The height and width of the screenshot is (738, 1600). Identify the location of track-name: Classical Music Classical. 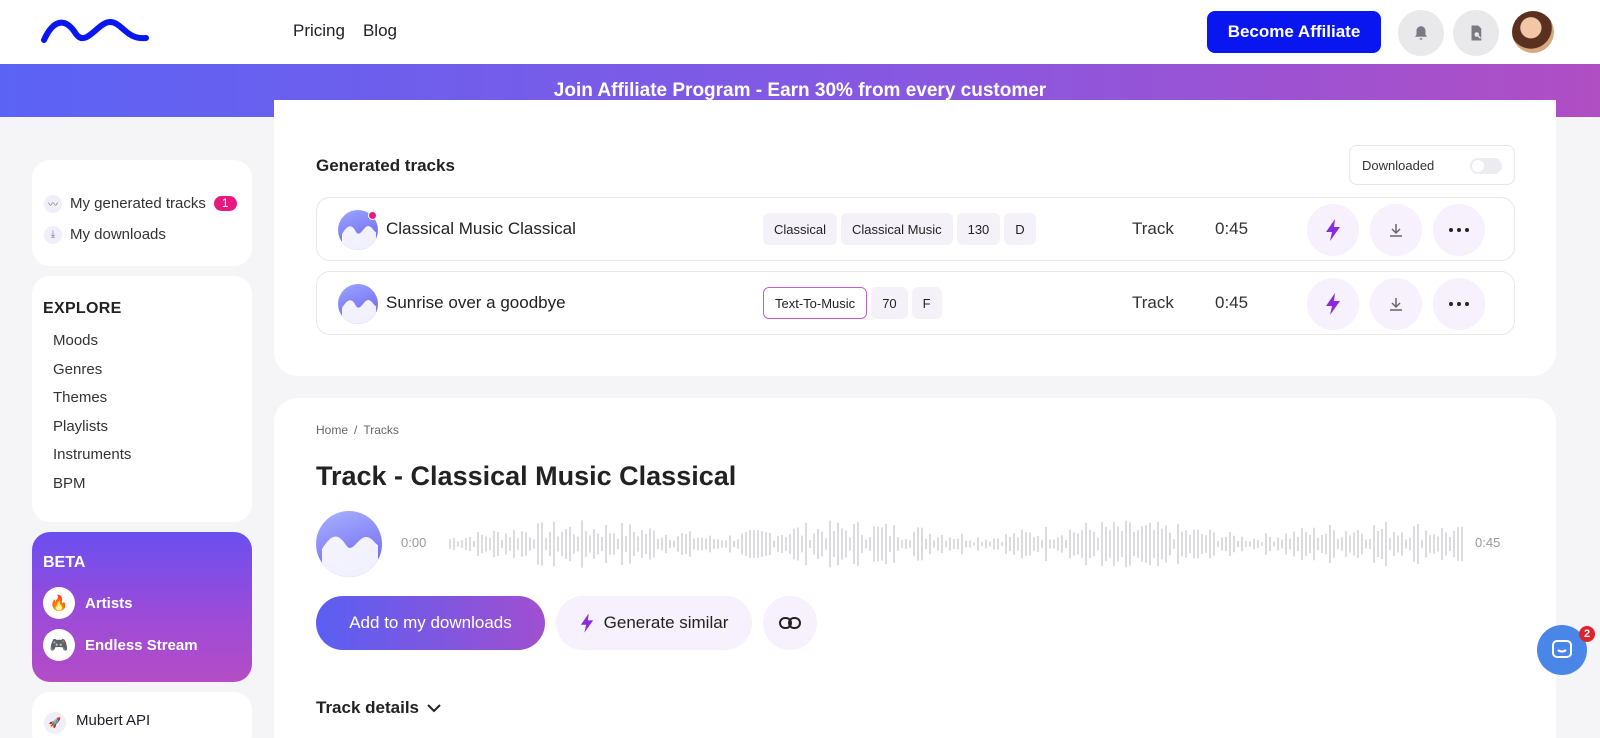
(481, 229).